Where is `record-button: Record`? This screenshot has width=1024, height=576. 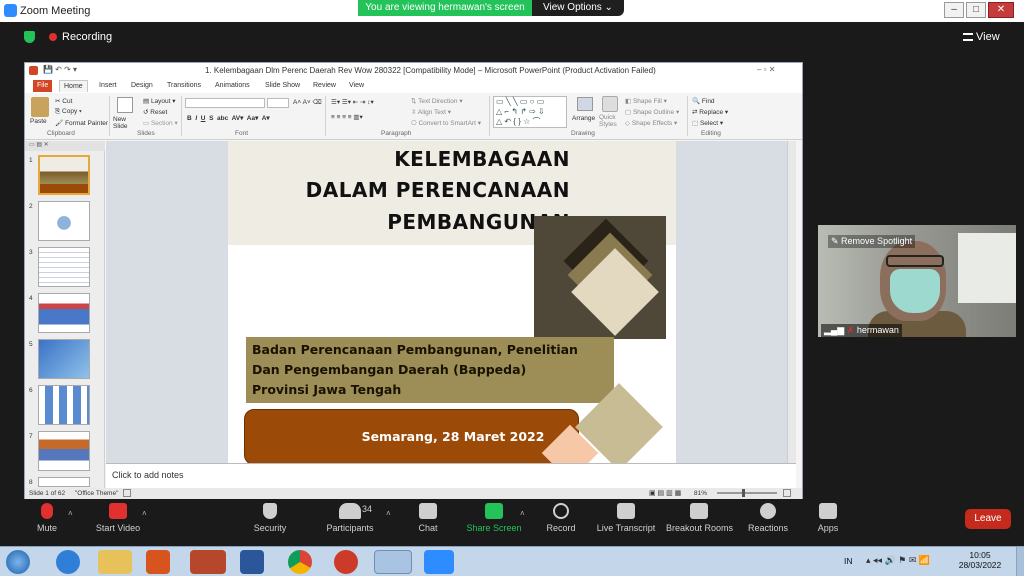 record-button: Record is located at coordinates (561, 518).